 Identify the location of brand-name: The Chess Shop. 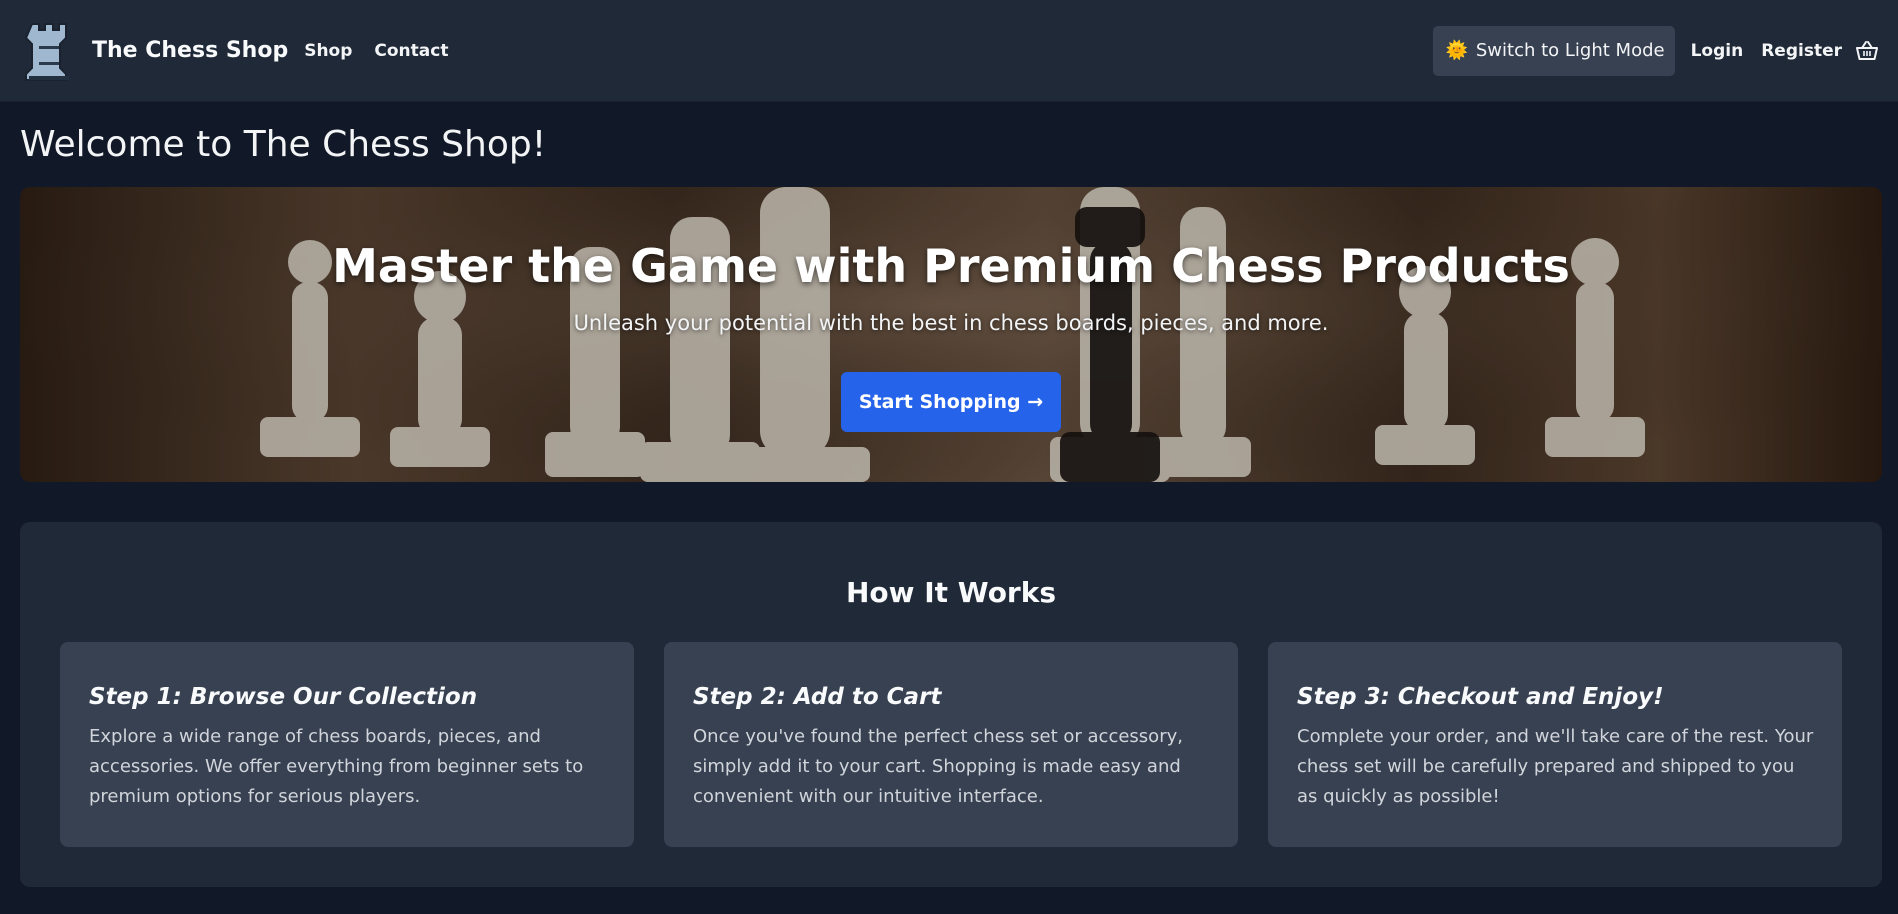
(190, 50).